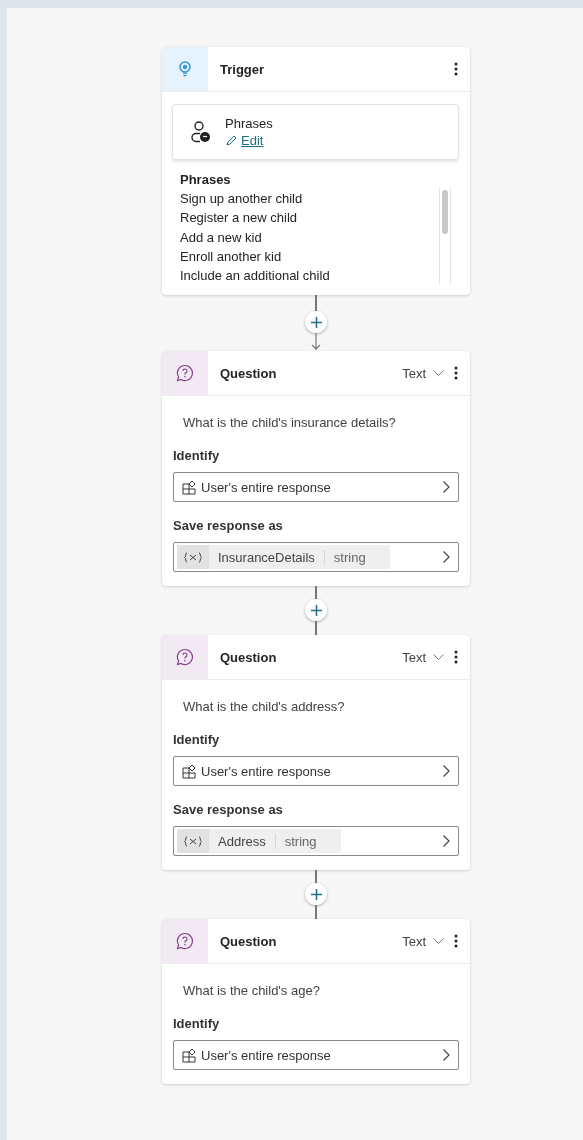 The width and height of the screenshot is (583, 1140). What do you see at coordinates (267, 557) in the screenshot?
I see `variable-name: InsuranceDetails` at bounding box center [267, 557].